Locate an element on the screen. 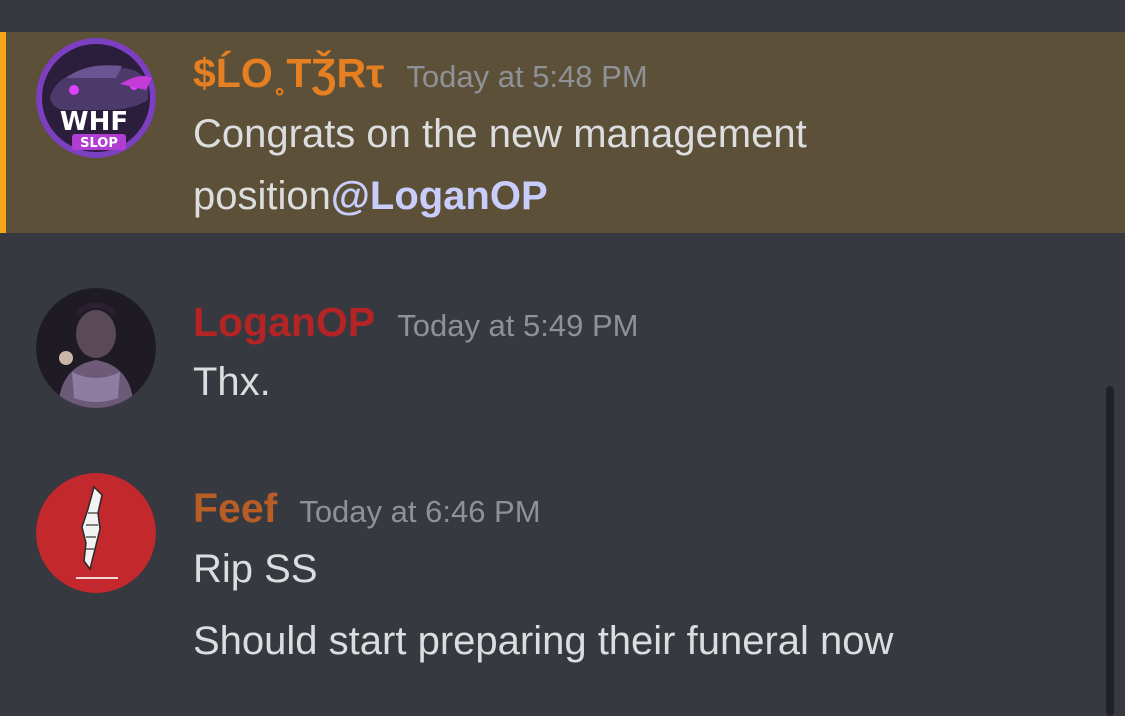 This screenshot has height=716, width=1125. user-mention: @LoganOP is located at coordinates (439, 196).